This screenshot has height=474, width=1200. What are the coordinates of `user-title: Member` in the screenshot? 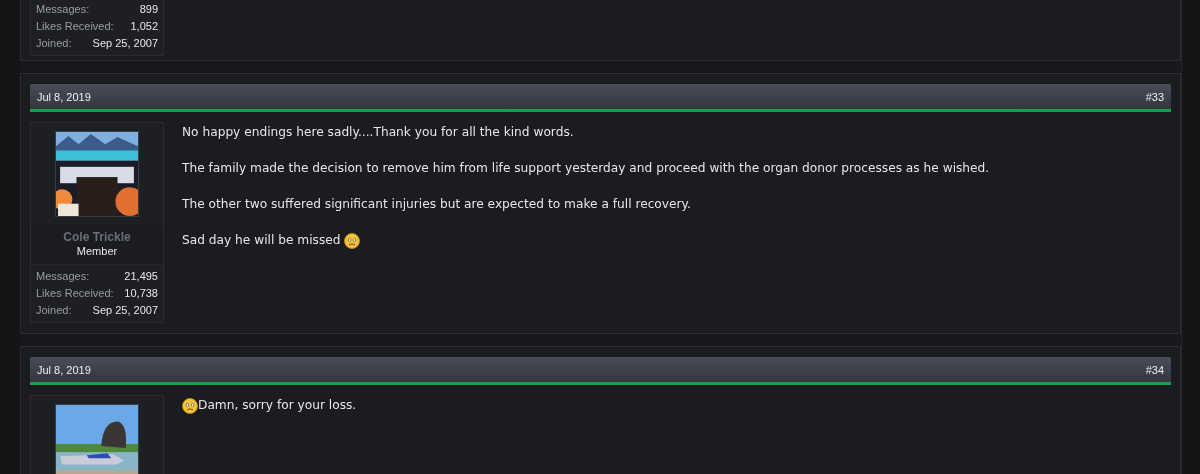 It's located at (97, 251).